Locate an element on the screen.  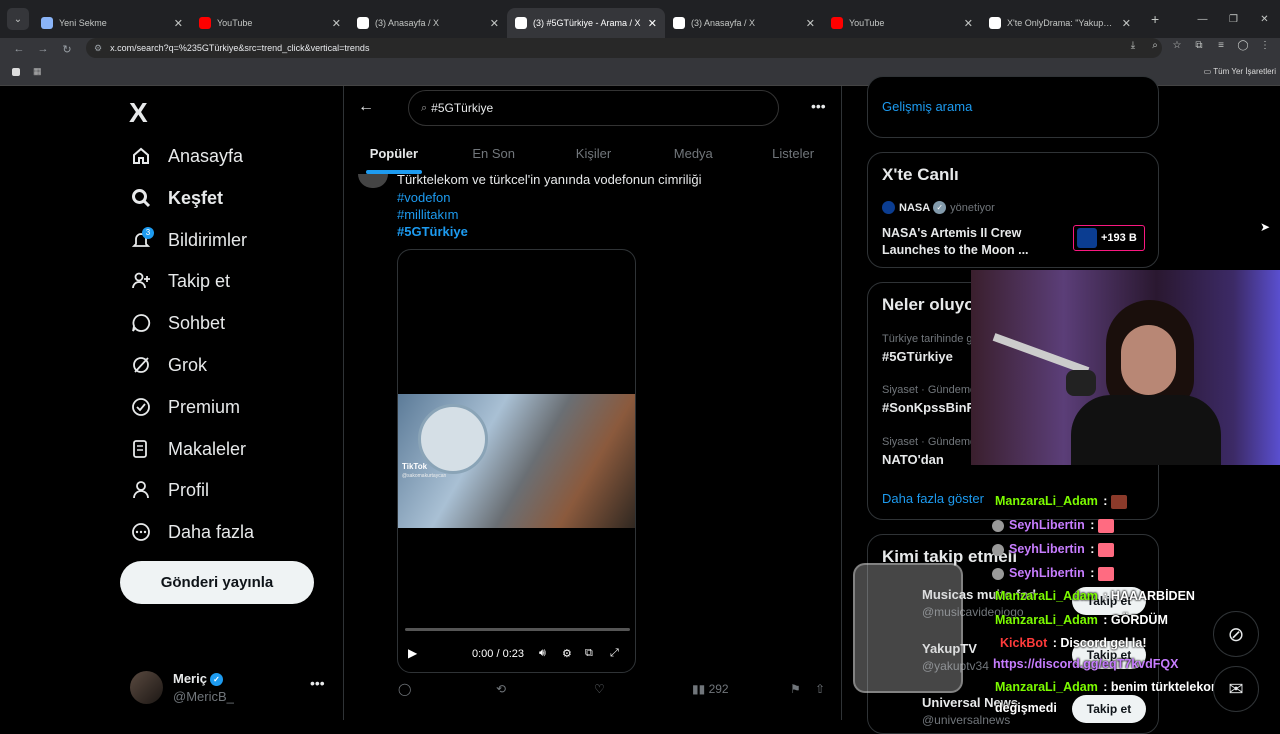
live-listeners: +193 B is located at coordinates (1109, 238).